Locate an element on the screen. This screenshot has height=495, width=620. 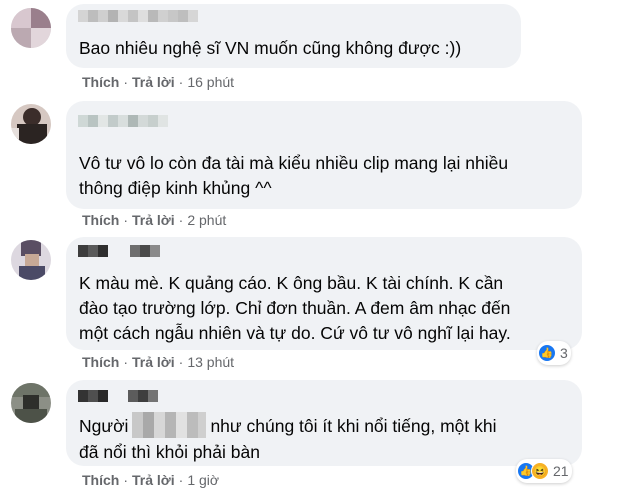
reaction-count: 3 is located at coordinates (564, 353).